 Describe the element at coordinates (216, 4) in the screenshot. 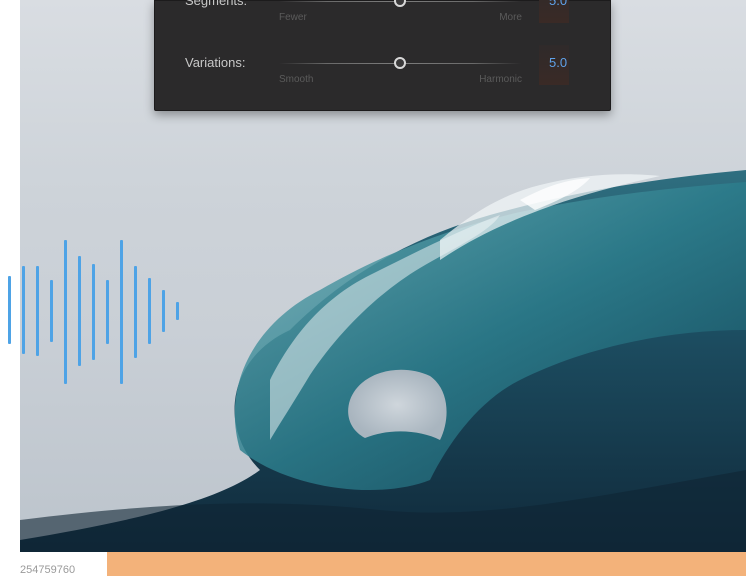

I see `segments-label: Segments:` at that location.